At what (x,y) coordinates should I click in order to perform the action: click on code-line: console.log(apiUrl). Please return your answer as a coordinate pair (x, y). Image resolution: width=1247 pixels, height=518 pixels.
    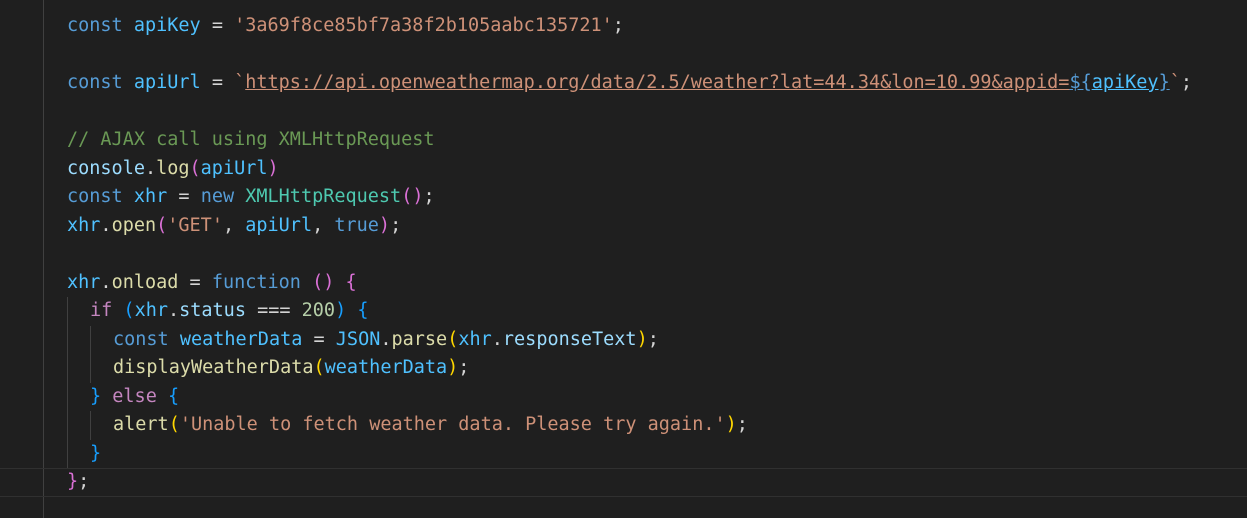
    Looking at the image, I should click on (173, 169).